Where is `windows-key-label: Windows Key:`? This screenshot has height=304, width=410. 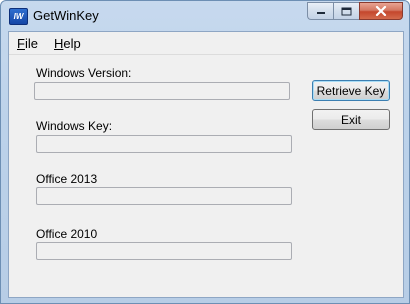
windows-key-label: Windows Key: is located at coordinates (74, 126).